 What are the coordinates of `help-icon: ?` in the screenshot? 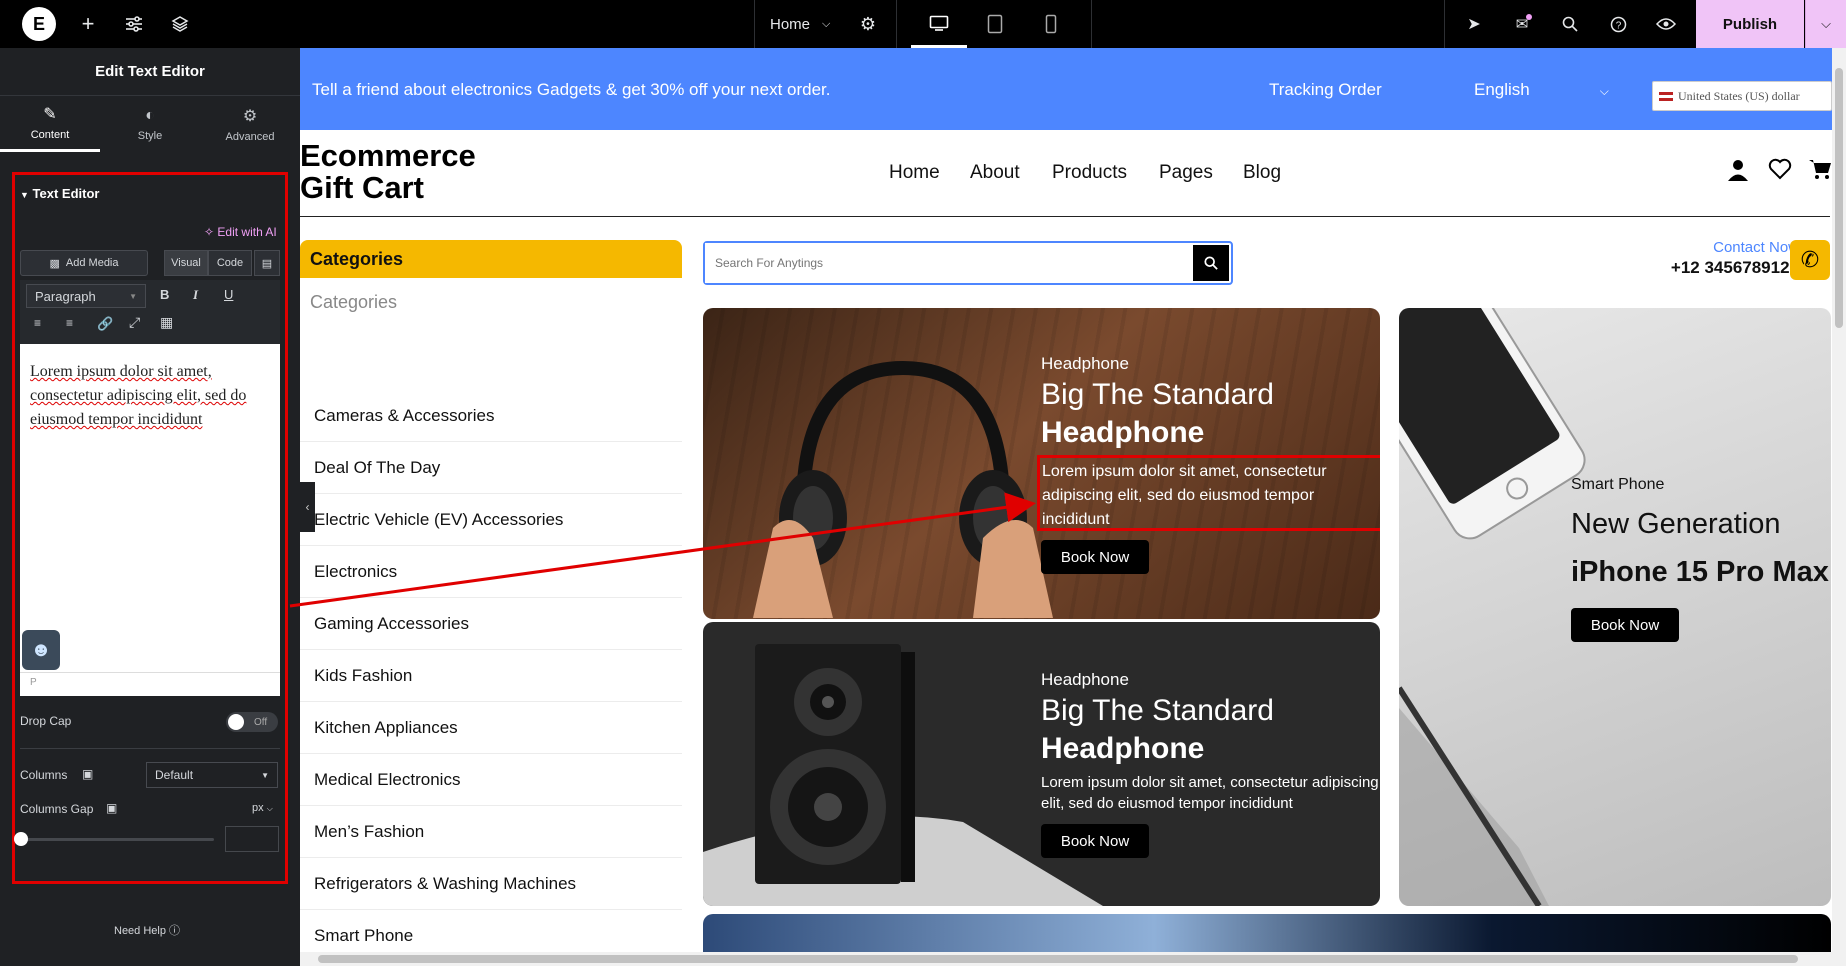 It's located at (1618, 24).